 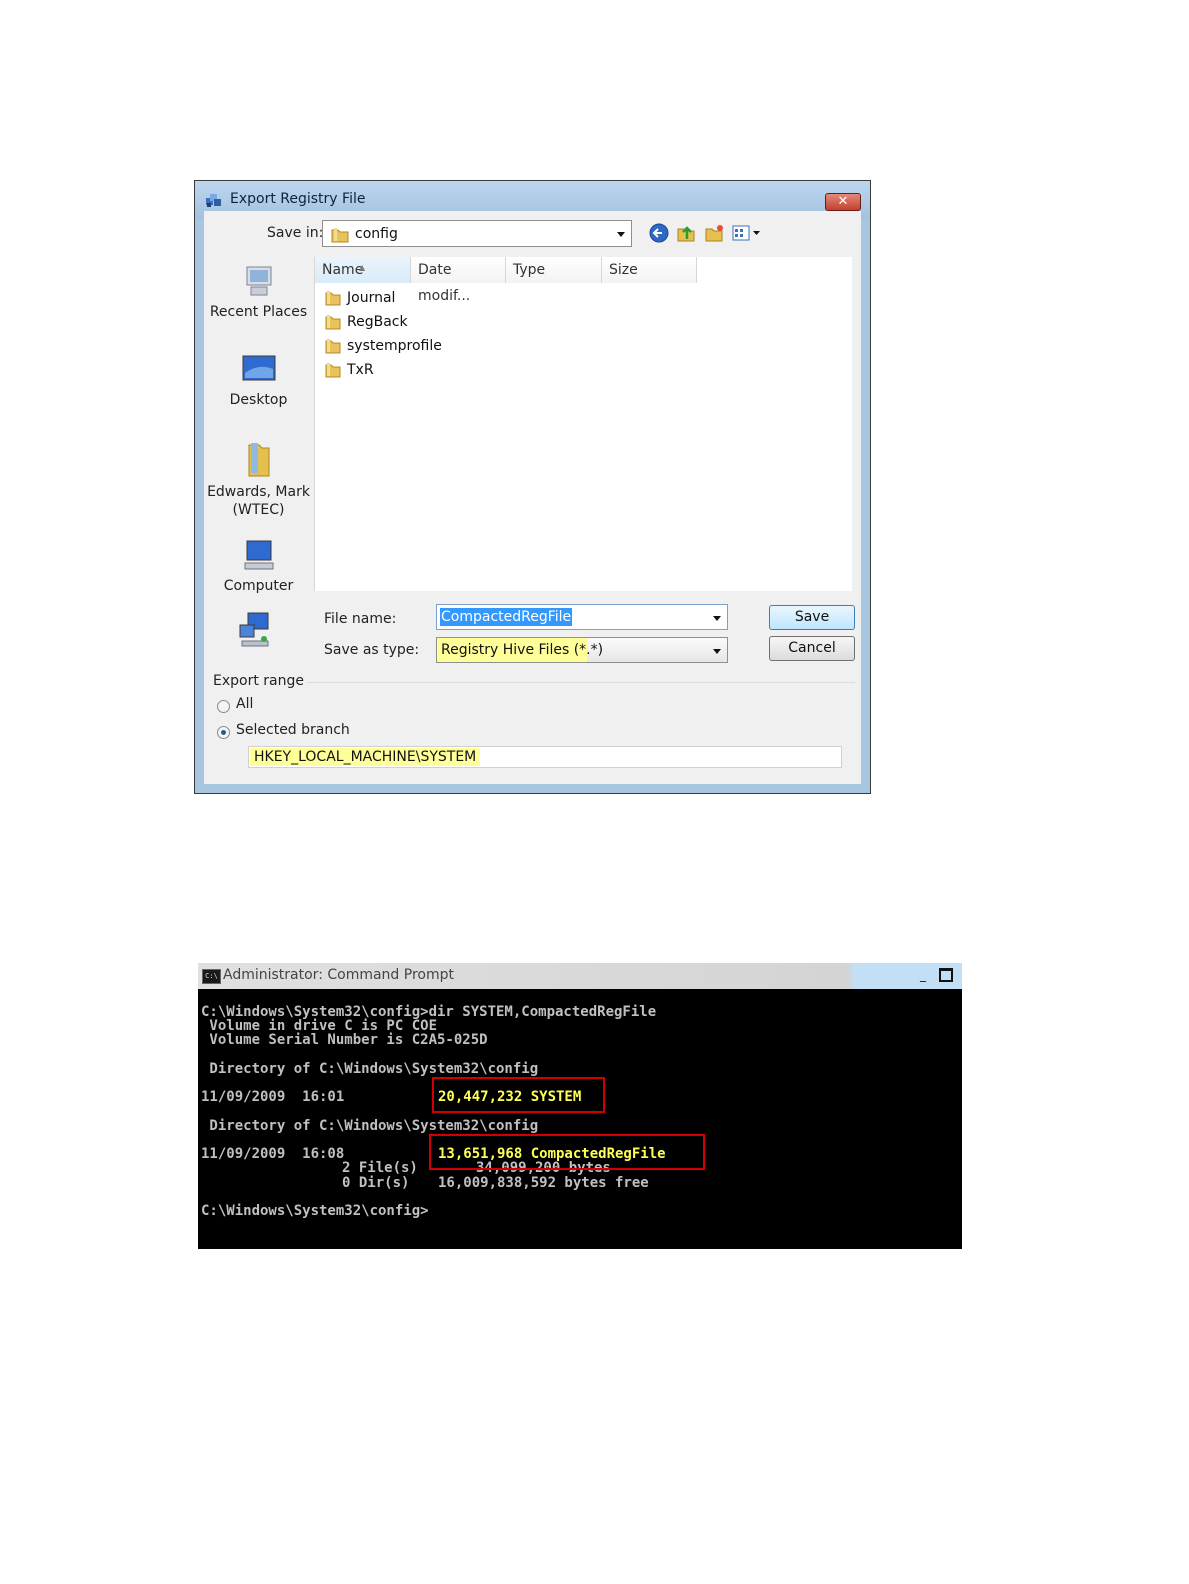 I want to click on save-as-type-dropdown: Registry Hive Files (*.*), so click(x=582, y=650).